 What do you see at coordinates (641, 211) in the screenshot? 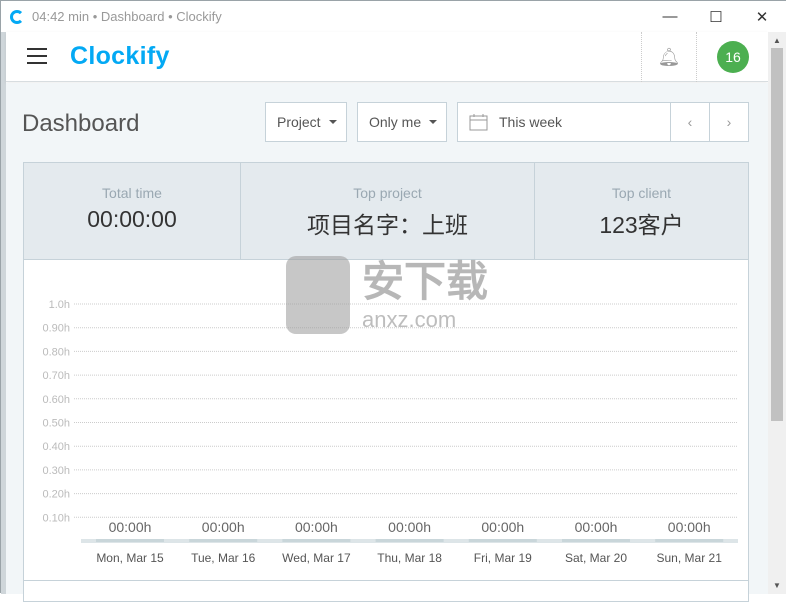
I see `stat-top-client: Top client 123客户` at bounding box center [641, 211].